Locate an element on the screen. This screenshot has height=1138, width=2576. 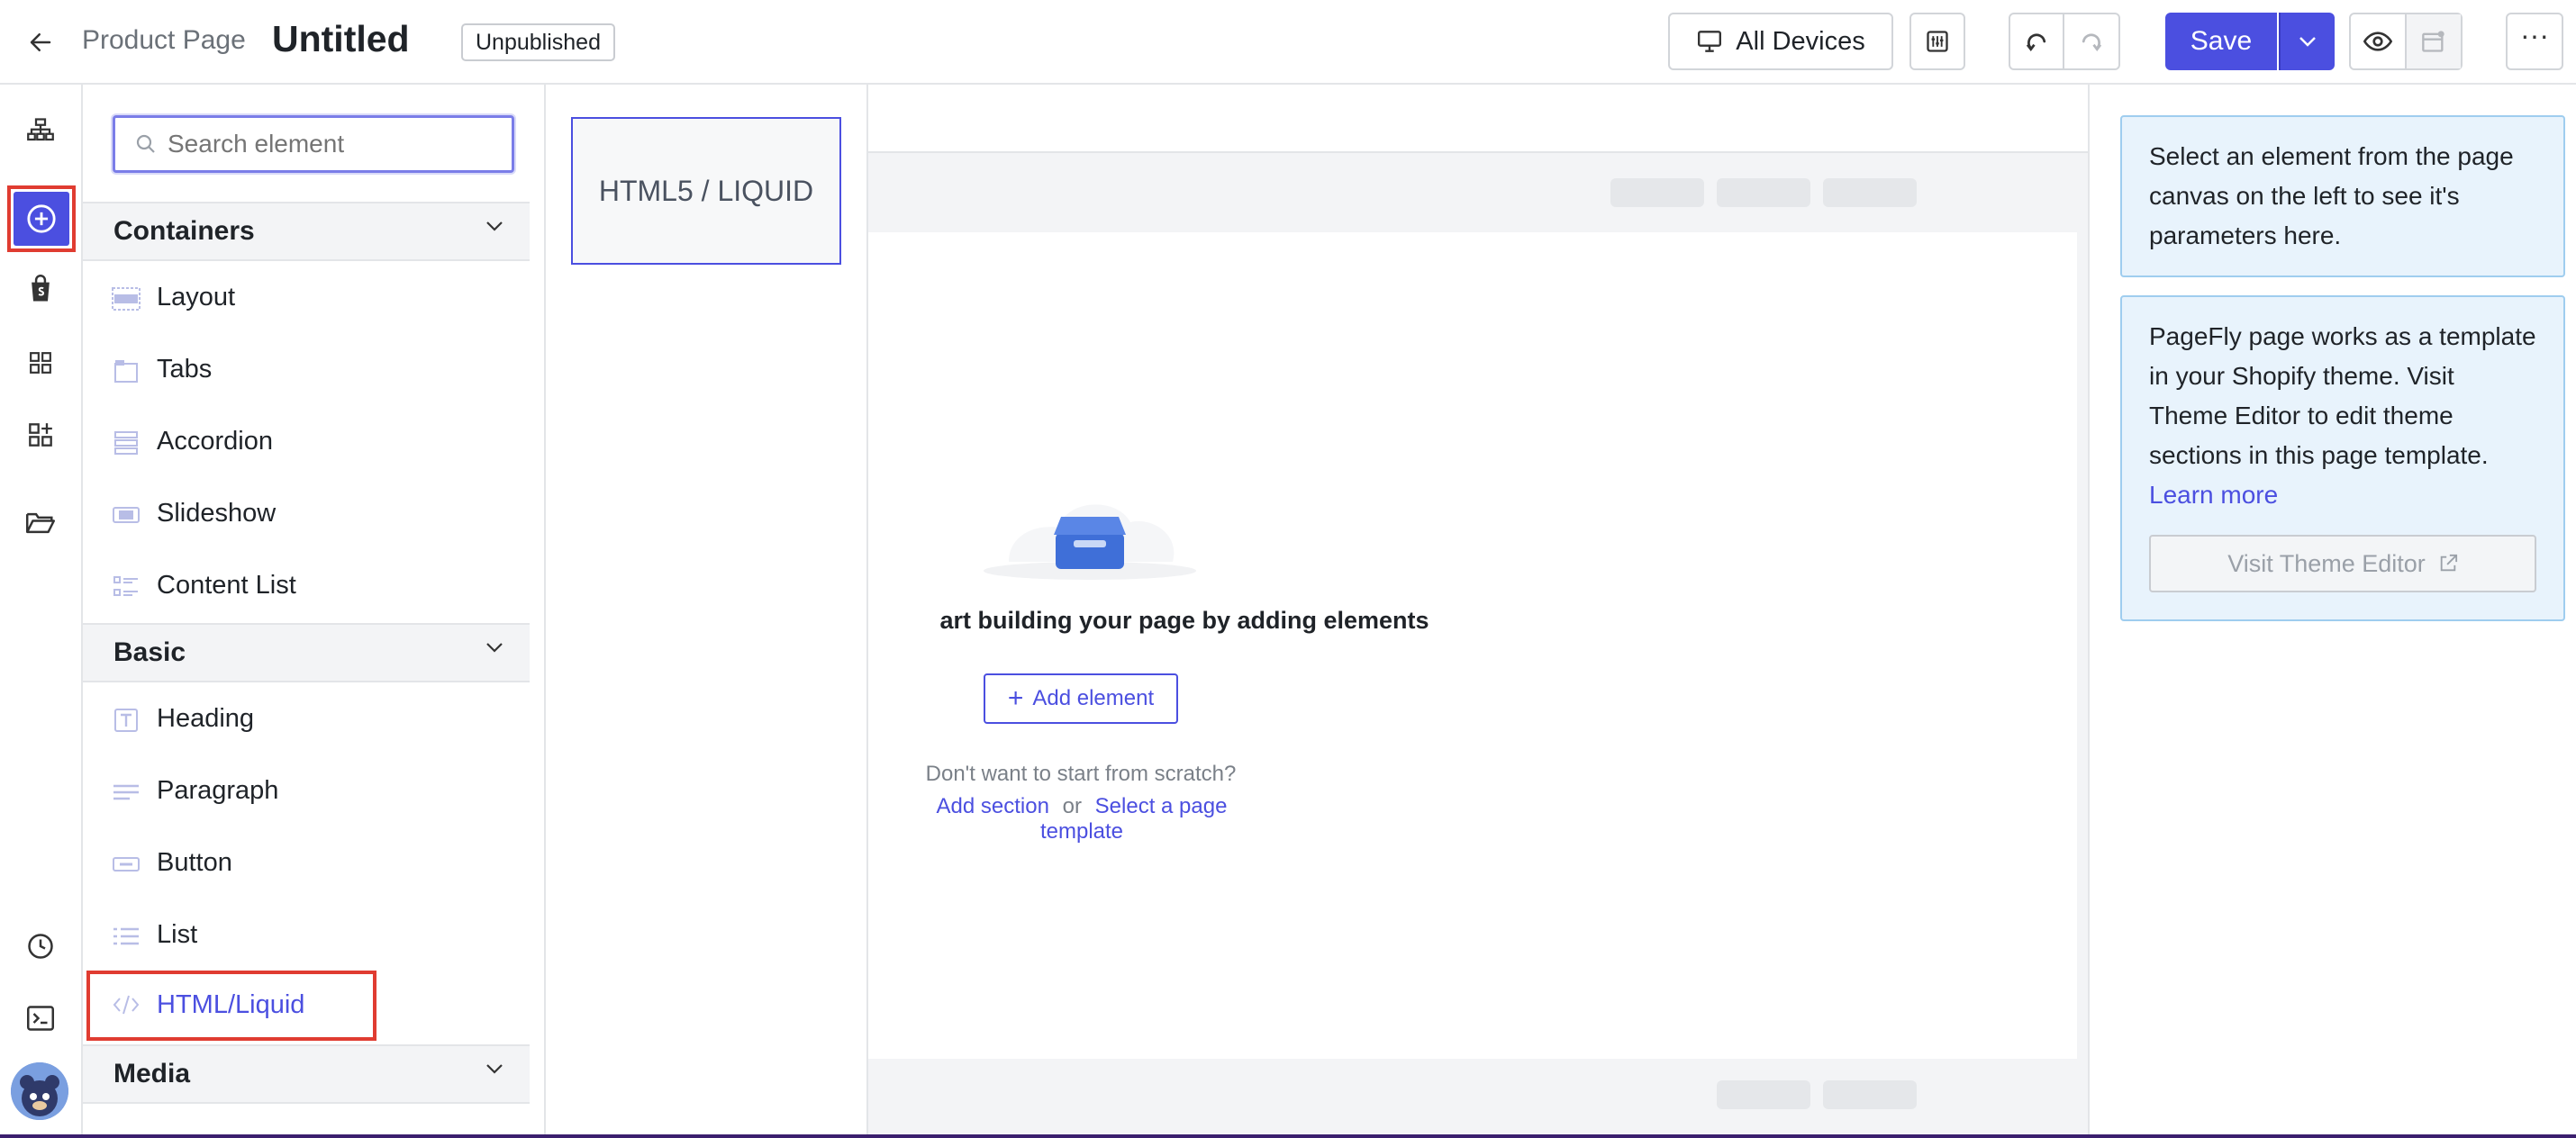
element-label: Heading is located at coordinates (206, 718).